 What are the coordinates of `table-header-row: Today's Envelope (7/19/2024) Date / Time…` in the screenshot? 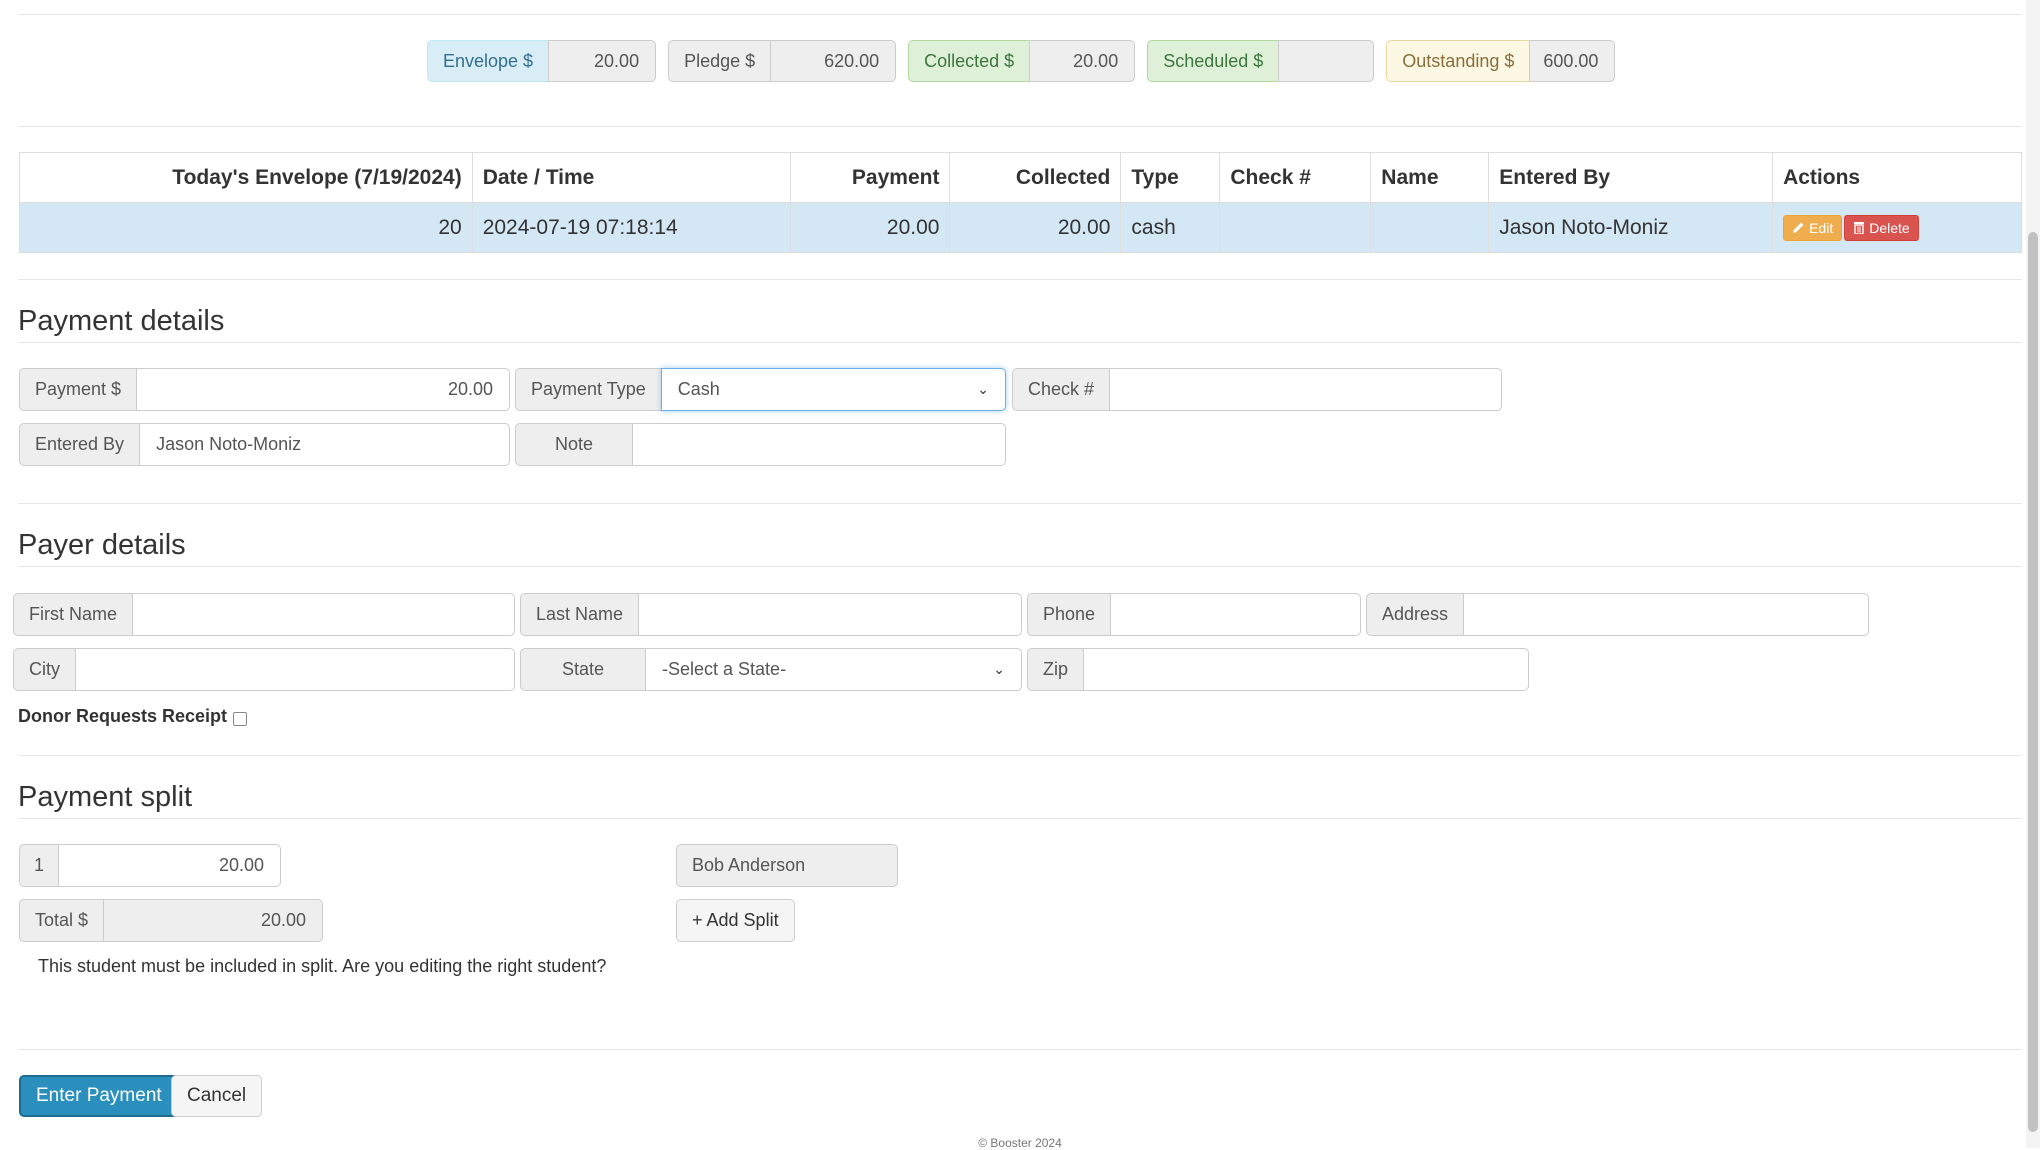 It's located at (1020, 177).